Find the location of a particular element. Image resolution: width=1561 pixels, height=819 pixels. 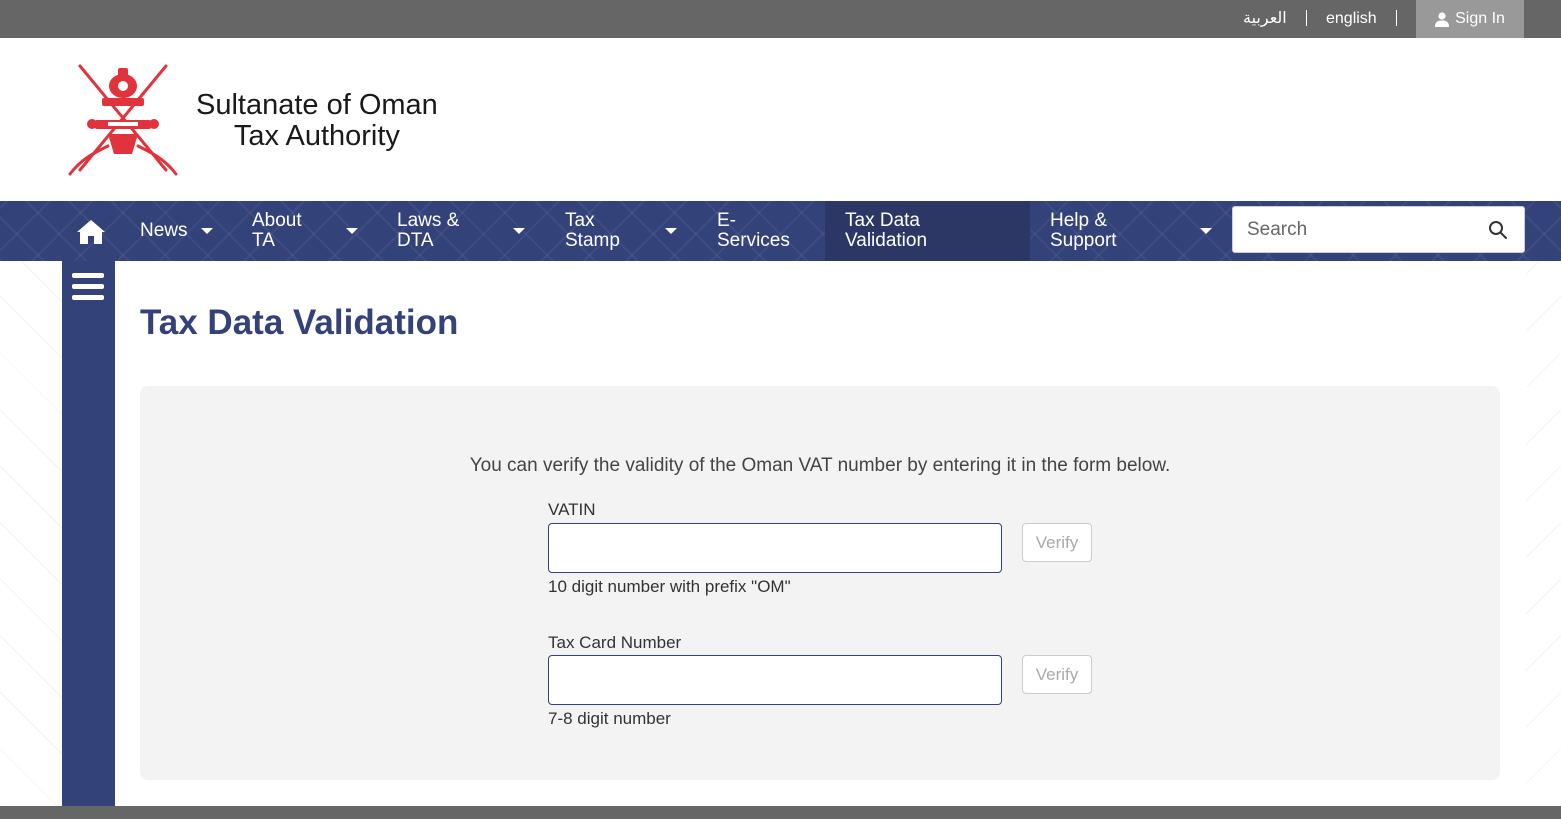

nav-item-tax-data-validation: Tax Data Validation is located at coordinates (927, 231).